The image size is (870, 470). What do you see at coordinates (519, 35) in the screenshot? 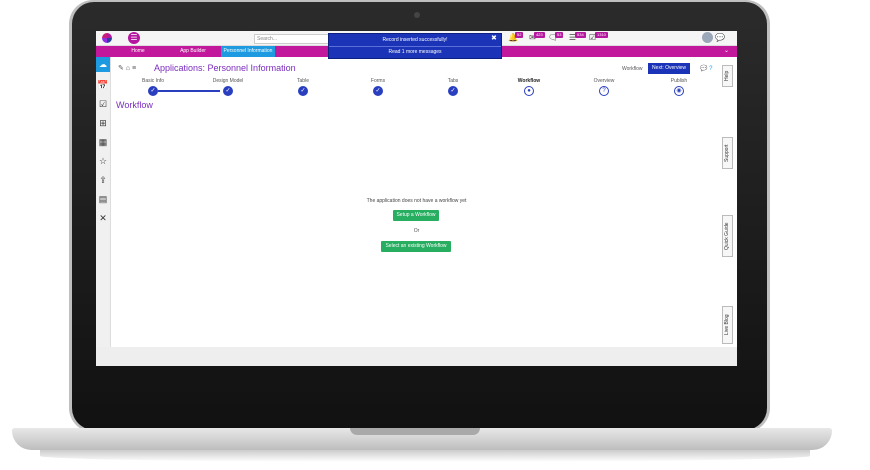
I see `notification-badge: 52` at bounding box center [519, 35].